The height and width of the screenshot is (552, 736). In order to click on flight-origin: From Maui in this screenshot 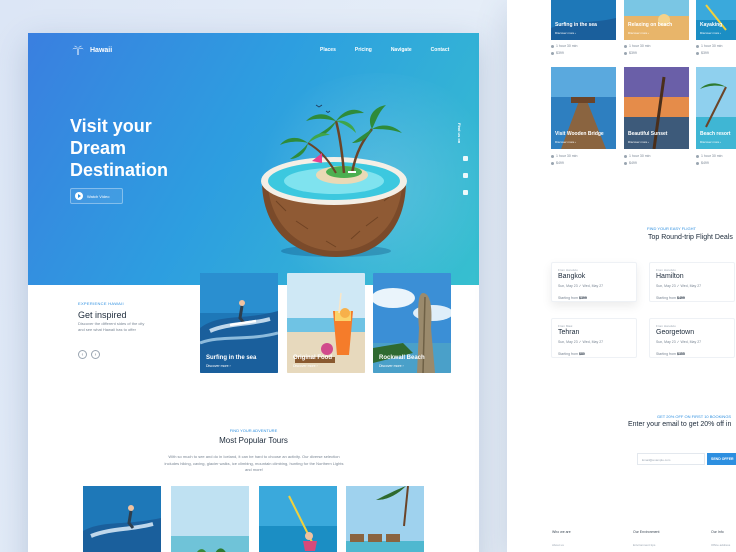, I will do `click(565, 326)`.